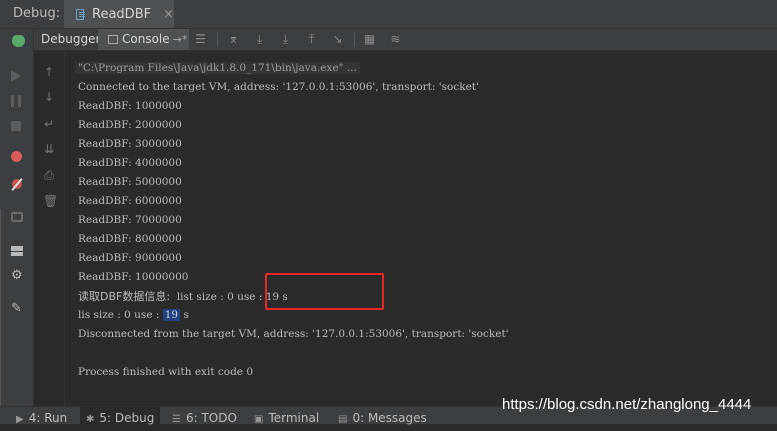 The height and width of the screenshot is (431, 777). What do you see at coordinates (130, 163) in the screenshot?
I see `console-line: ReadDBF: 4000000` at bounding box center [130, 163].